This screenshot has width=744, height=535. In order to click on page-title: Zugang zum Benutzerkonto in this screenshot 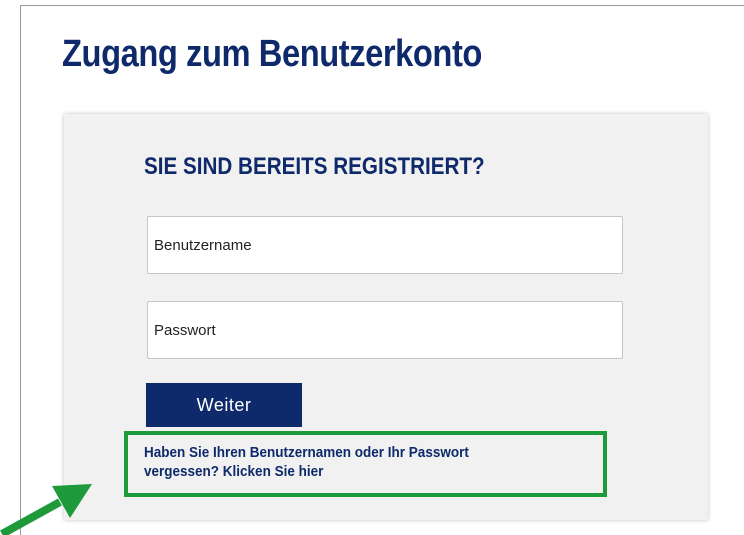, I will do `click(272, 54)`.